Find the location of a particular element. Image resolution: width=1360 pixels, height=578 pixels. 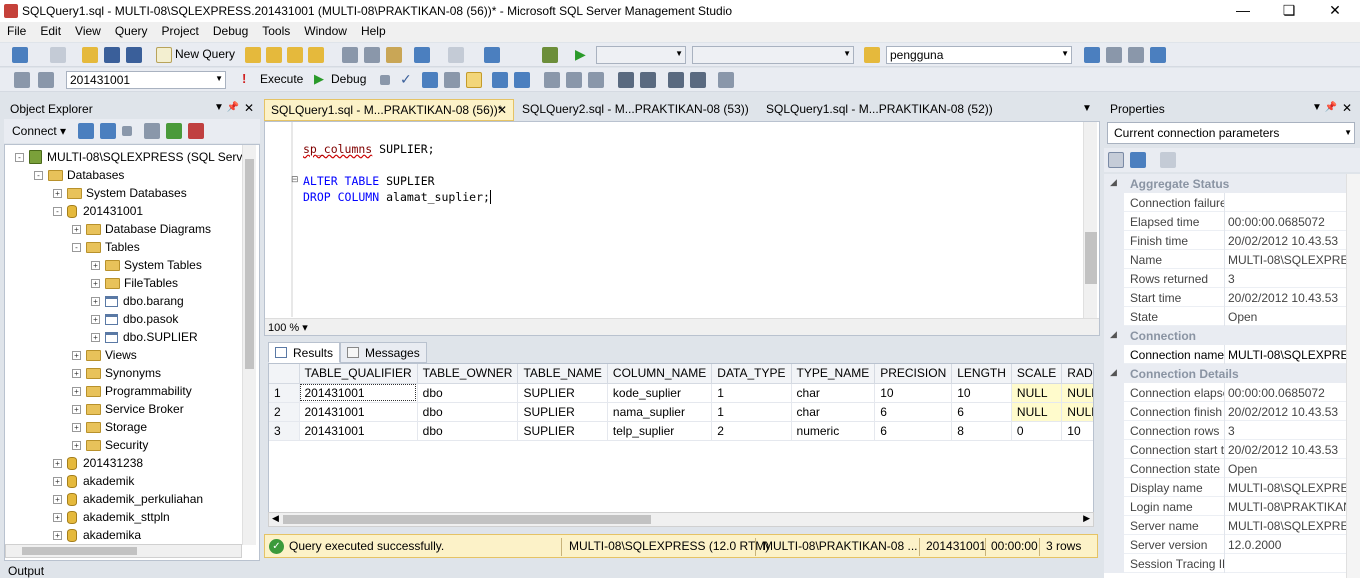

property-row: Login name MULTI-08\PRAKTIKAN- is located at coordinates (1232, 506).